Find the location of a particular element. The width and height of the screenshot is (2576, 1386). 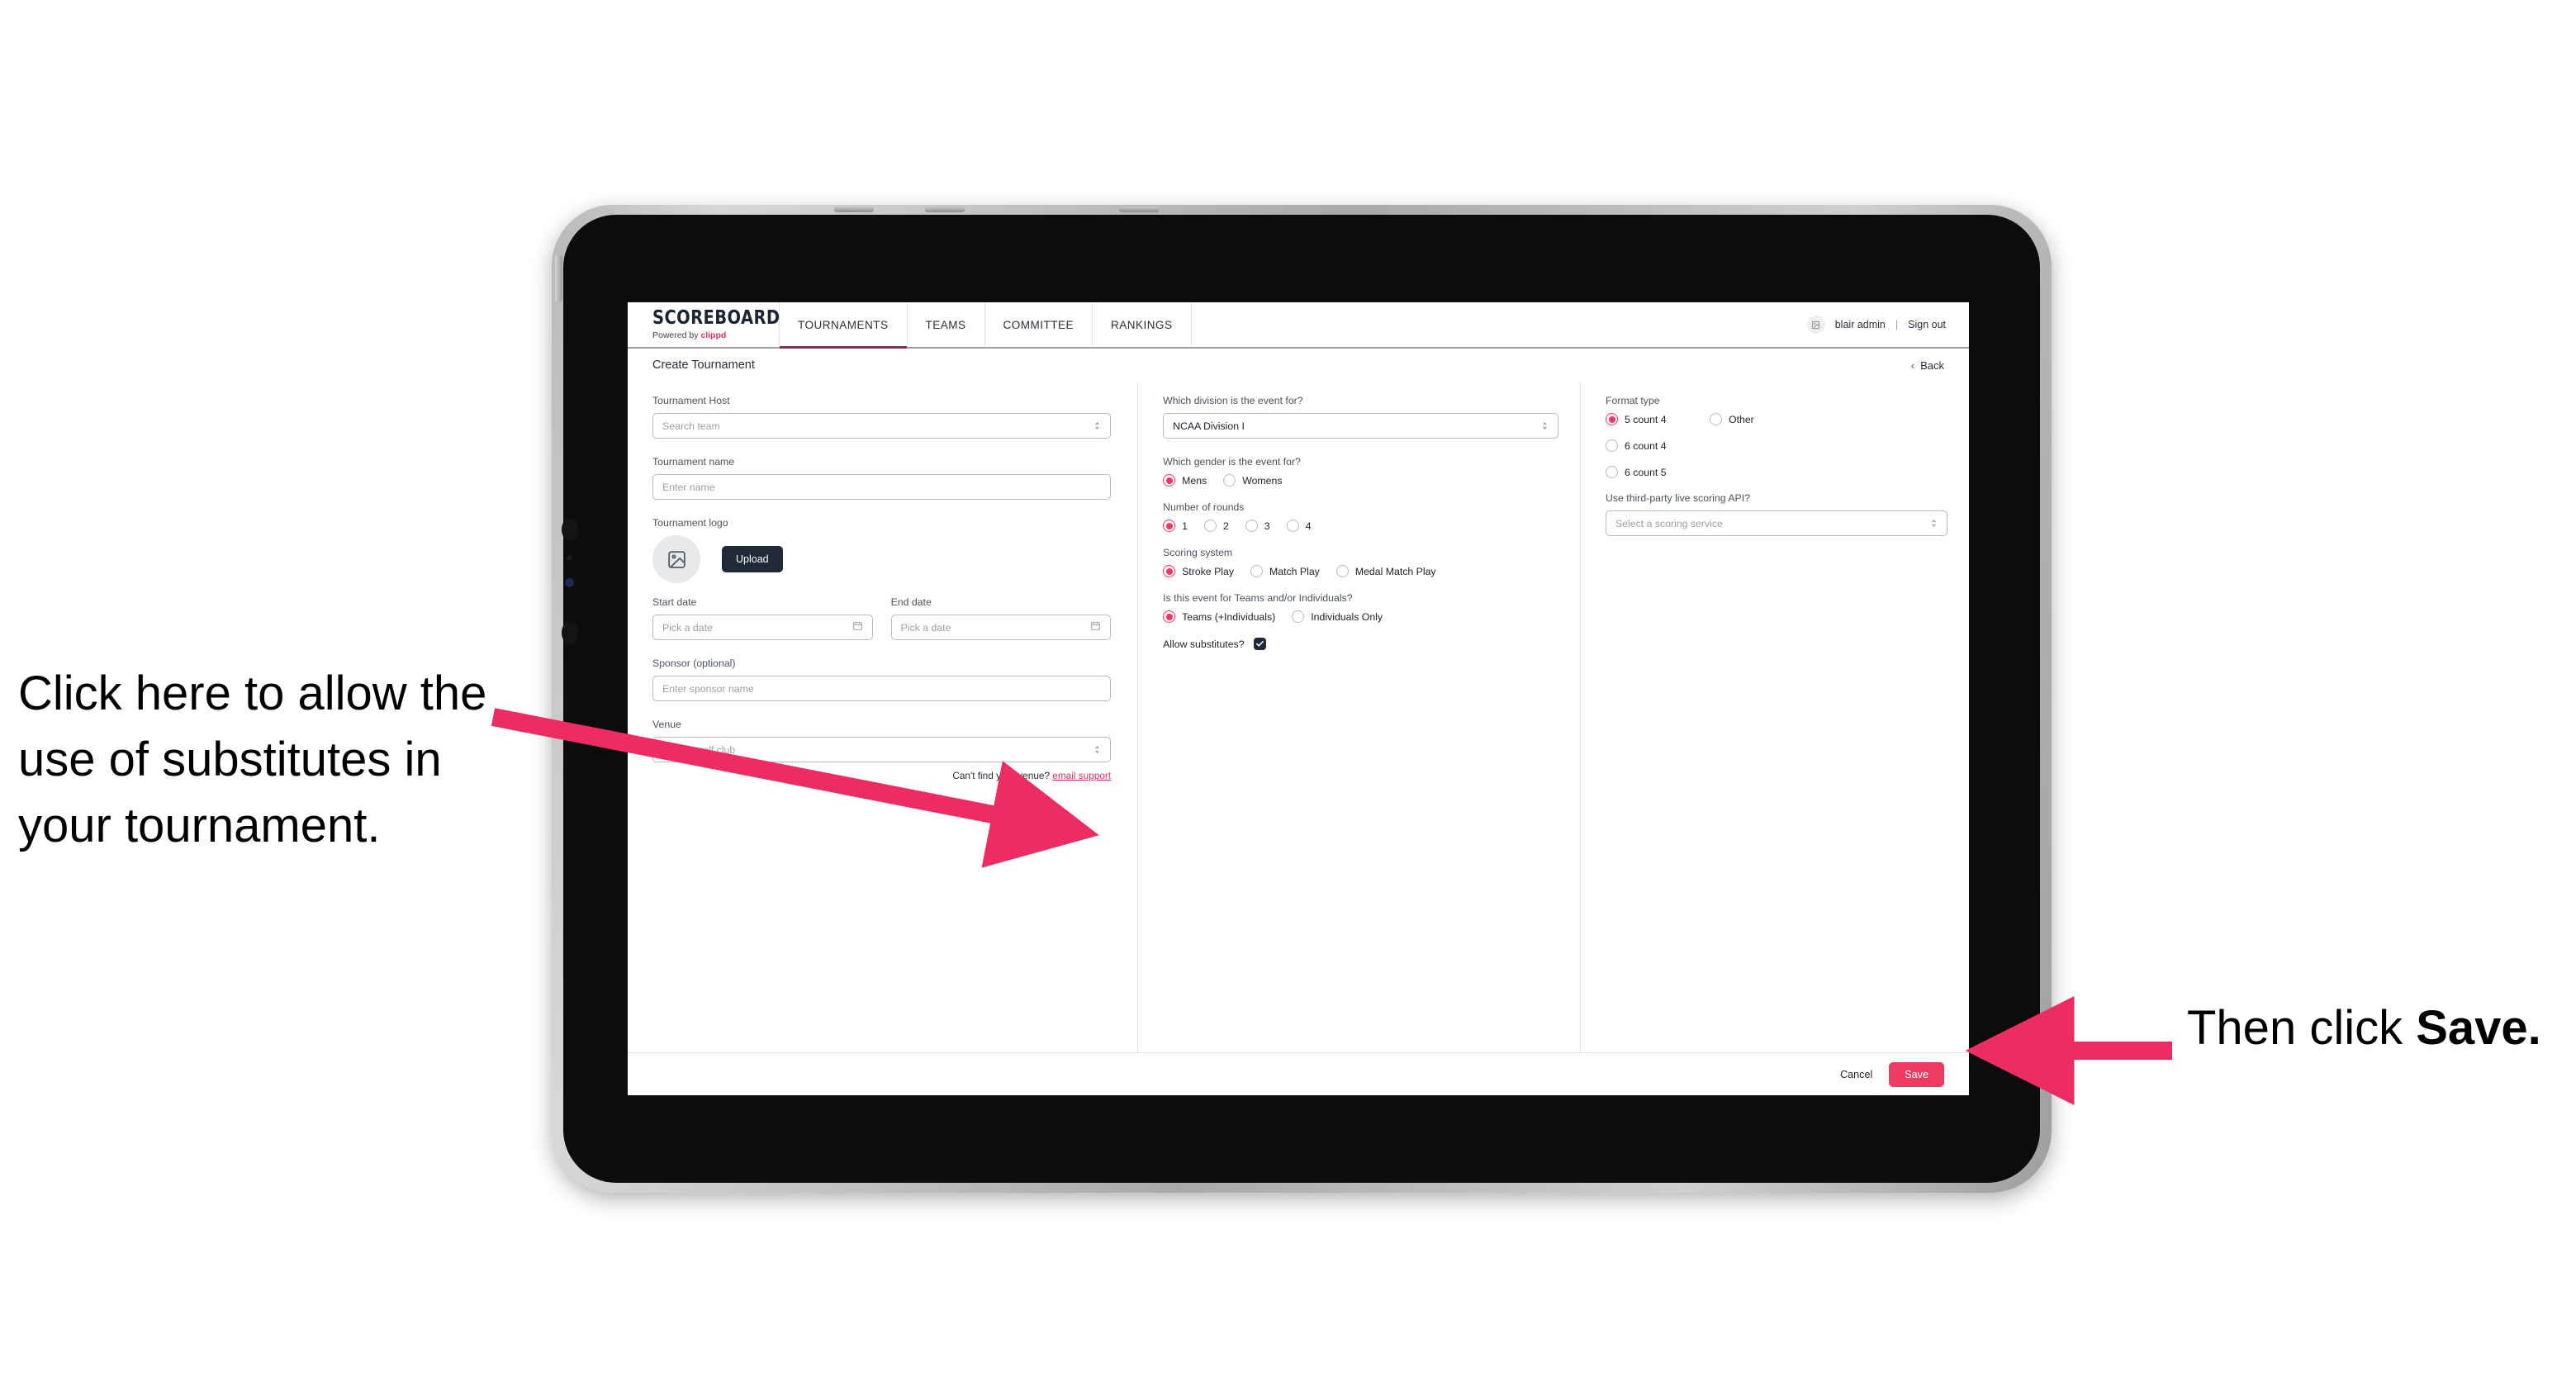

radio-format-6-count-5: 6 count 5 is located at coordinates (1652, 472).